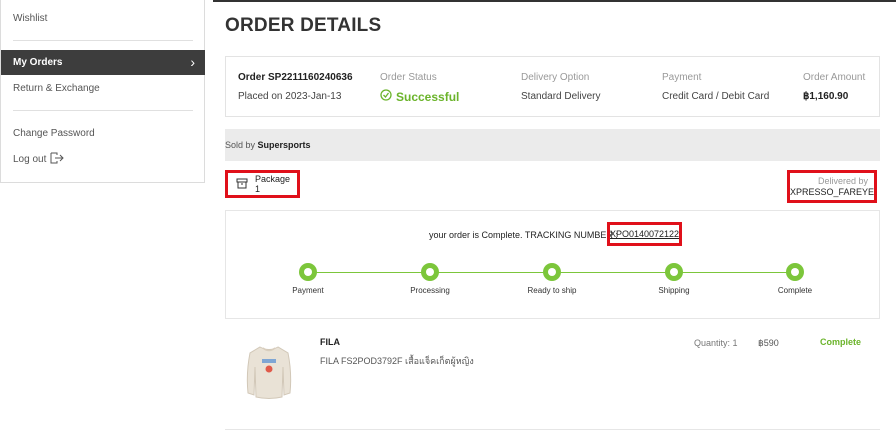 Image resolution: width=896 pixels, height=440 pixels. Describe the element at coordinates (330, 342) in the screenshot. I see `product-brand: FILA` at that location.